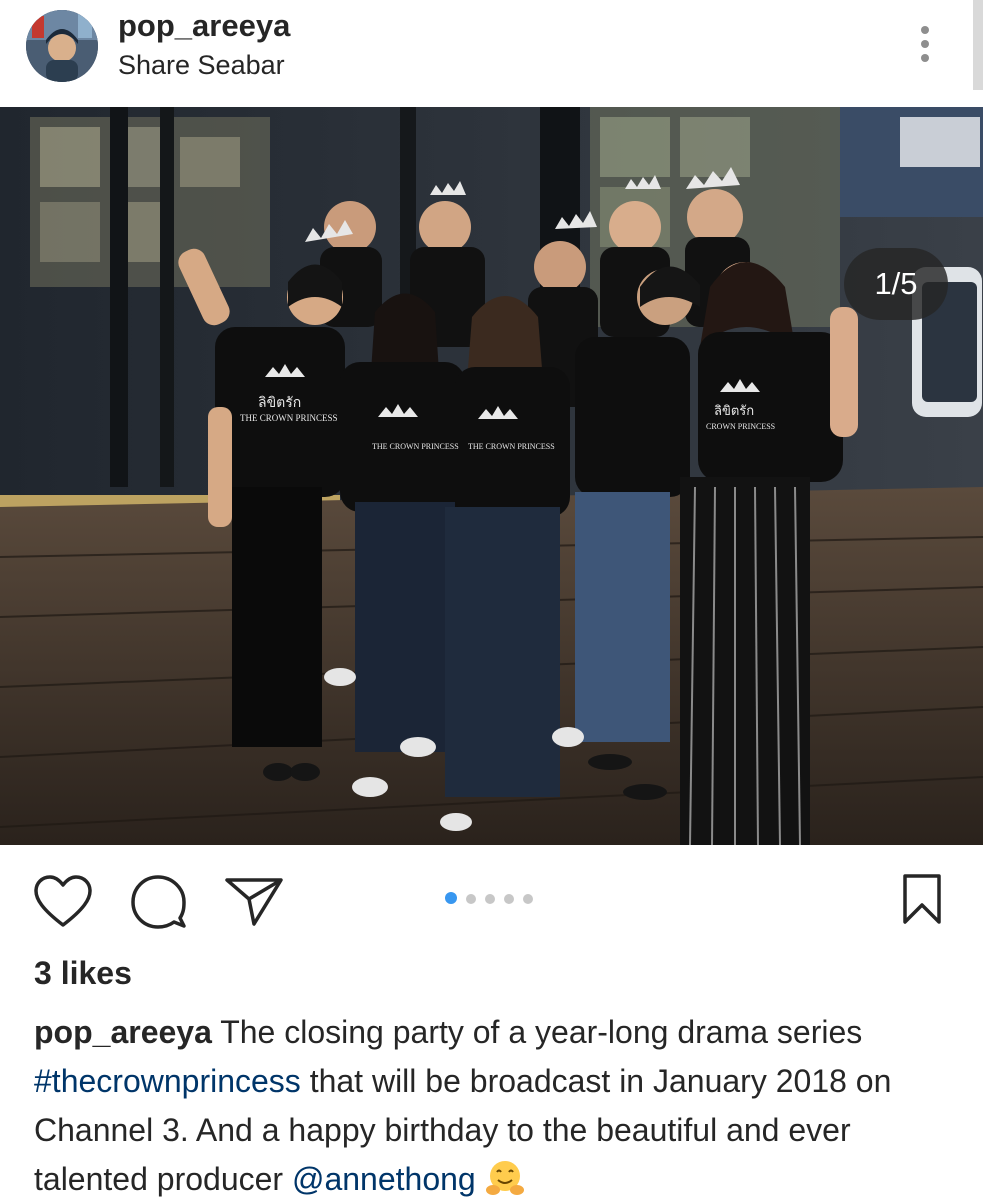 This screenshot has height=1200, width=983. I want to click on carousel-dot-active, so click(451, 898).